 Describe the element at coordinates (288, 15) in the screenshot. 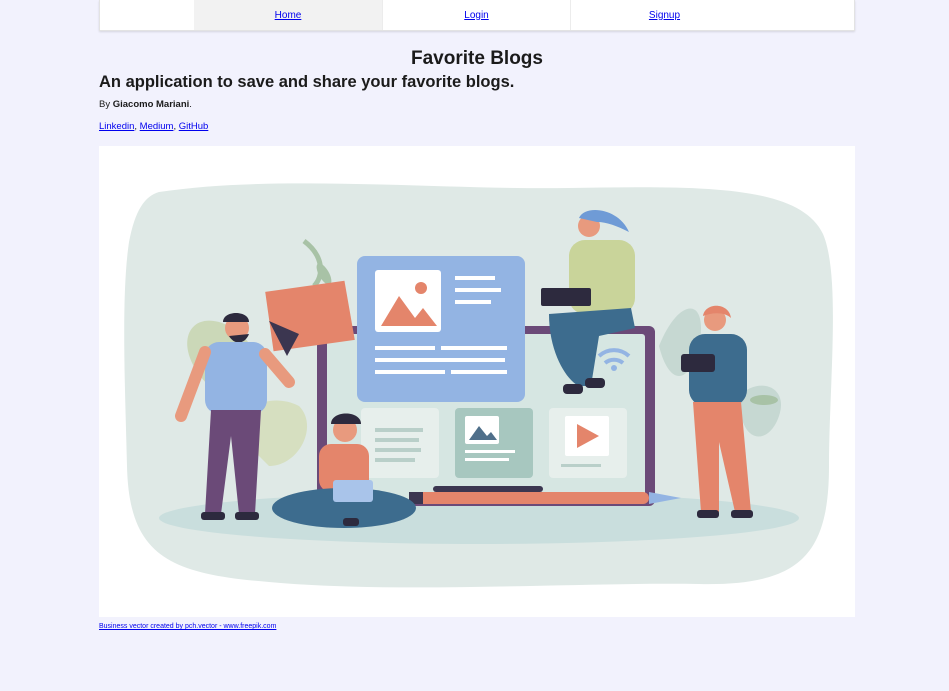

I see `nav-home-link: Home` at that location.